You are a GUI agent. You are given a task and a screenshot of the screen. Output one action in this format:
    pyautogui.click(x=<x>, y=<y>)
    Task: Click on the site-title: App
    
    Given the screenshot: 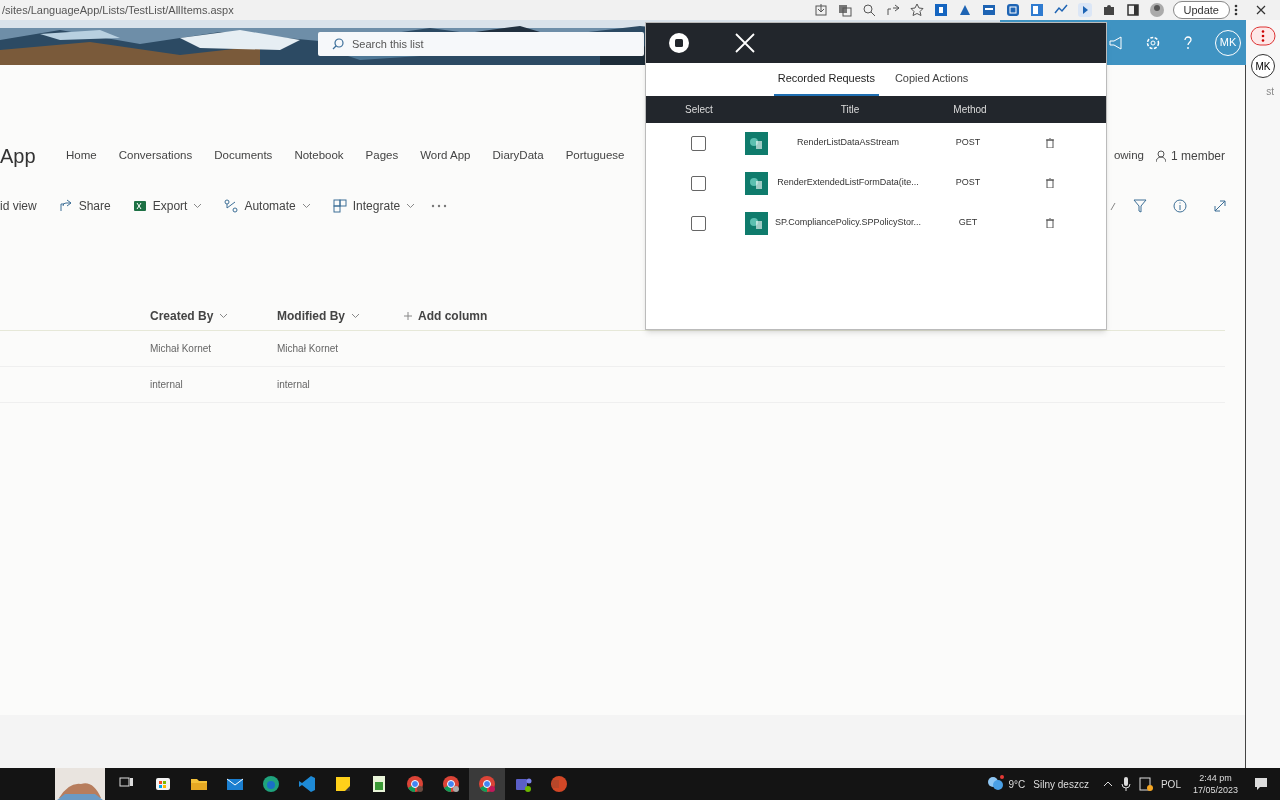 What is the action you would take?
    pyautogui.click(x=18, y=156)
    